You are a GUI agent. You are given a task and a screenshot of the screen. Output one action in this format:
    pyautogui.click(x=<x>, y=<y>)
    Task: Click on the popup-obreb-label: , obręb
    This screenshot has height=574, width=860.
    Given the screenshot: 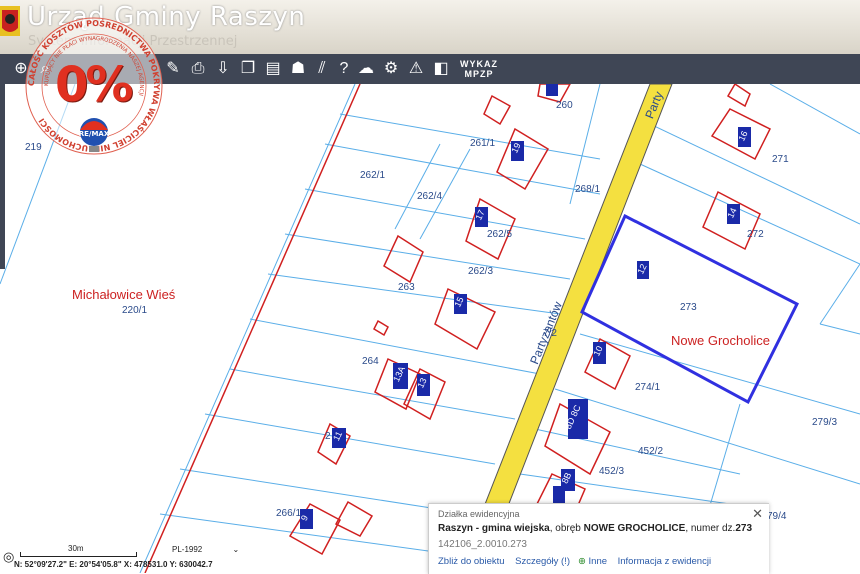 What is the action you would take?
    pyautogui.click(x=566, y=528)
    